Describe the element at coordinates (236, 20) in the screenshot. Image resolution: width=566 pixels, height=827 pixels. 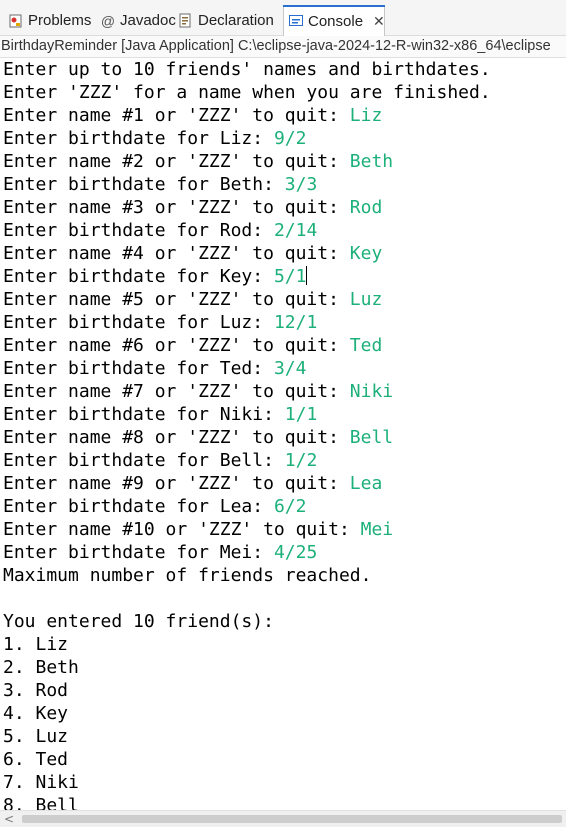
I see `tab-label: Declaration` at that location.